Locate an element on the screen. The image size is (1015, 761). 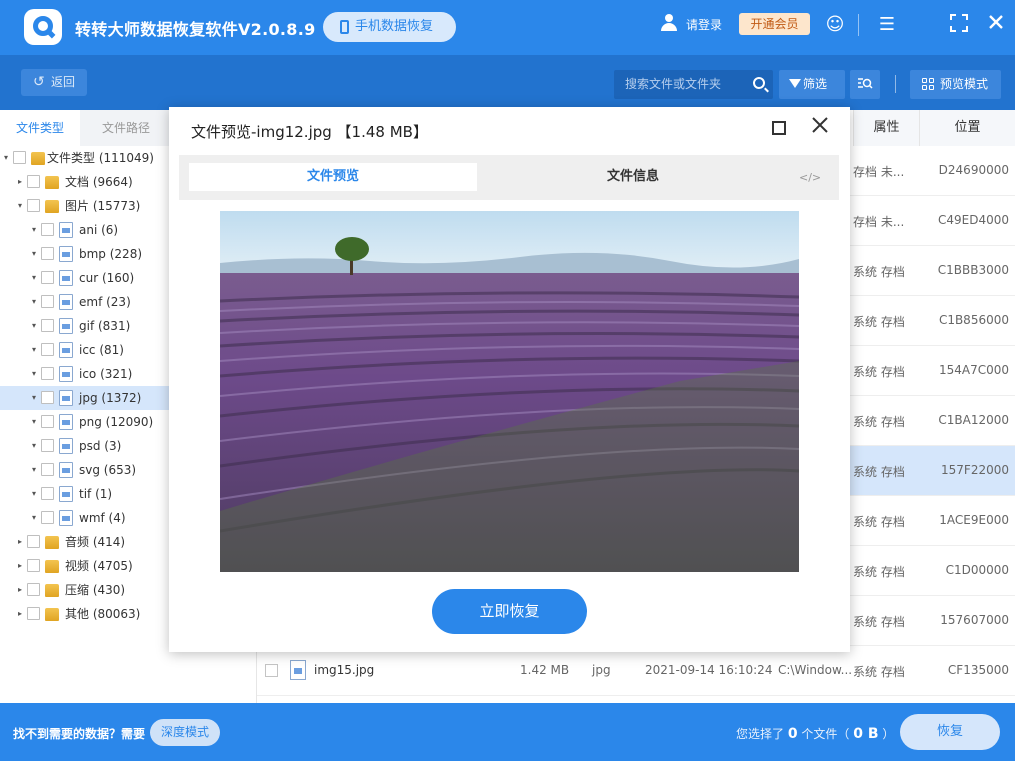
tree-item: ▸ 音频 (414) is located at coordinates (85, 542).